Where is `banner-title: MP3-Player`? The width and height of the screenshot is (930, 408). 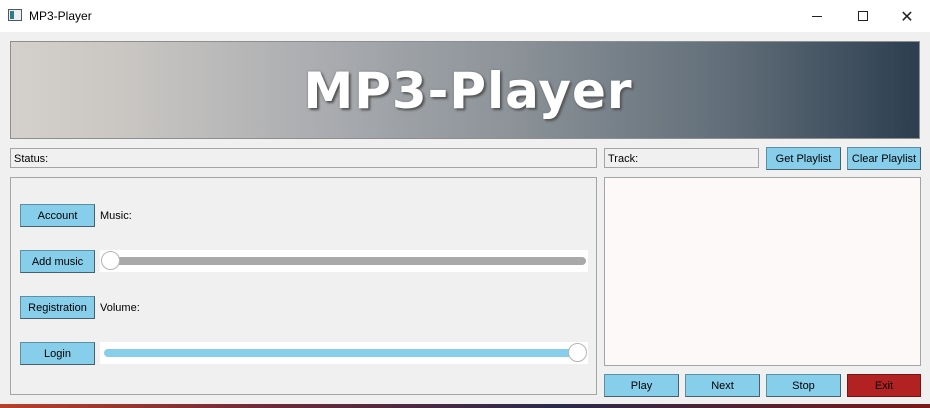 banner-title: MP3-Player is located at coordinates (468, 91).